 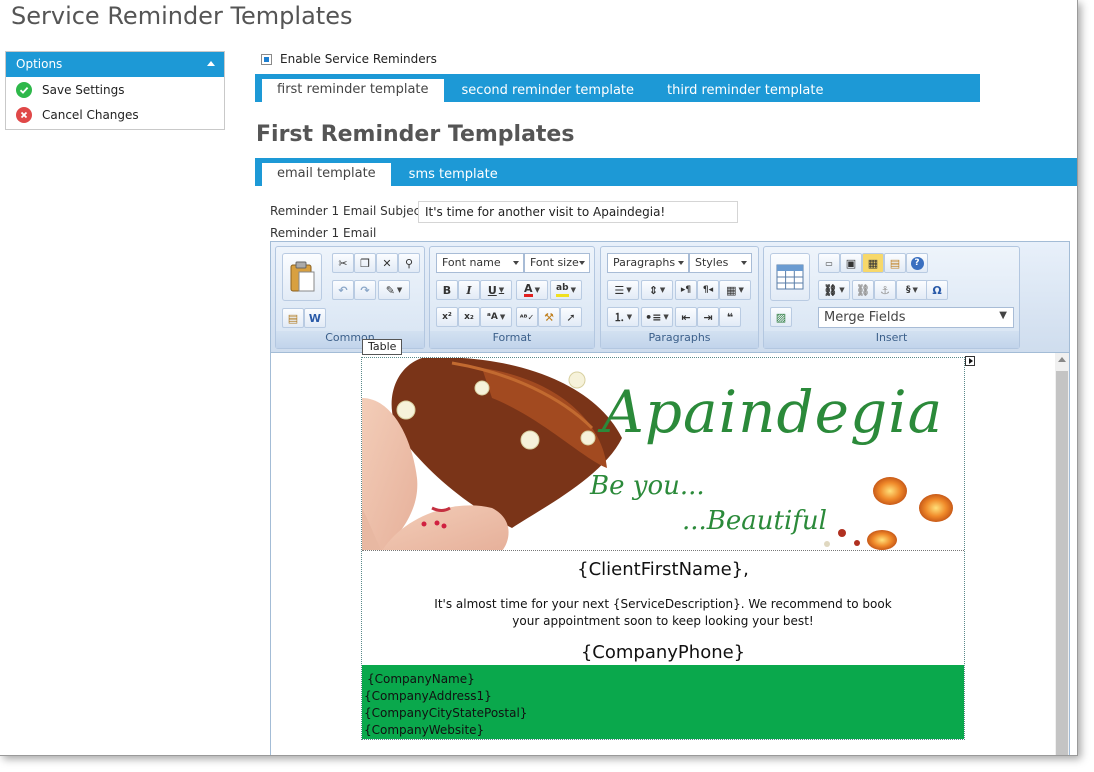 I want to click on cut-button: ✂, so click(x=343, y=263).